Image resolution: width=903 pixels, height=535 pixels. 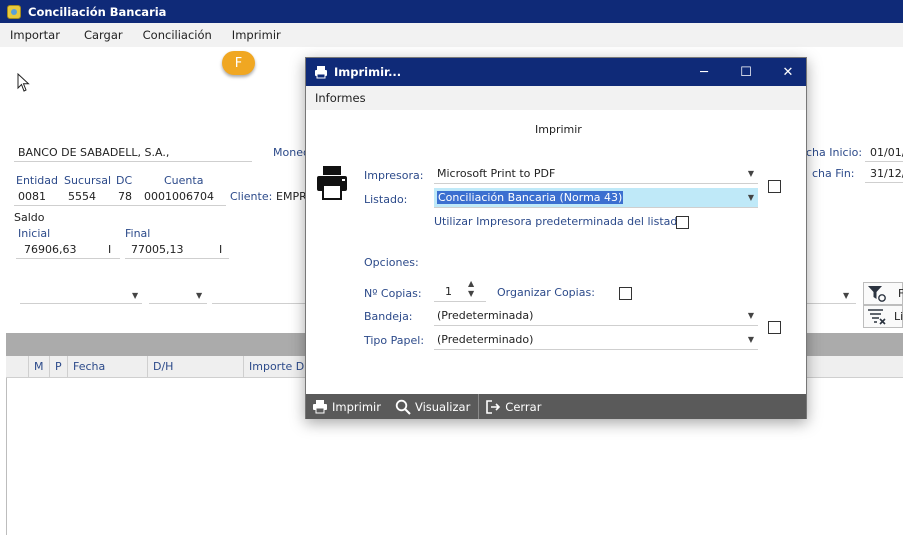 I want to click on large-printer-icon, so click(x=332, y=183).